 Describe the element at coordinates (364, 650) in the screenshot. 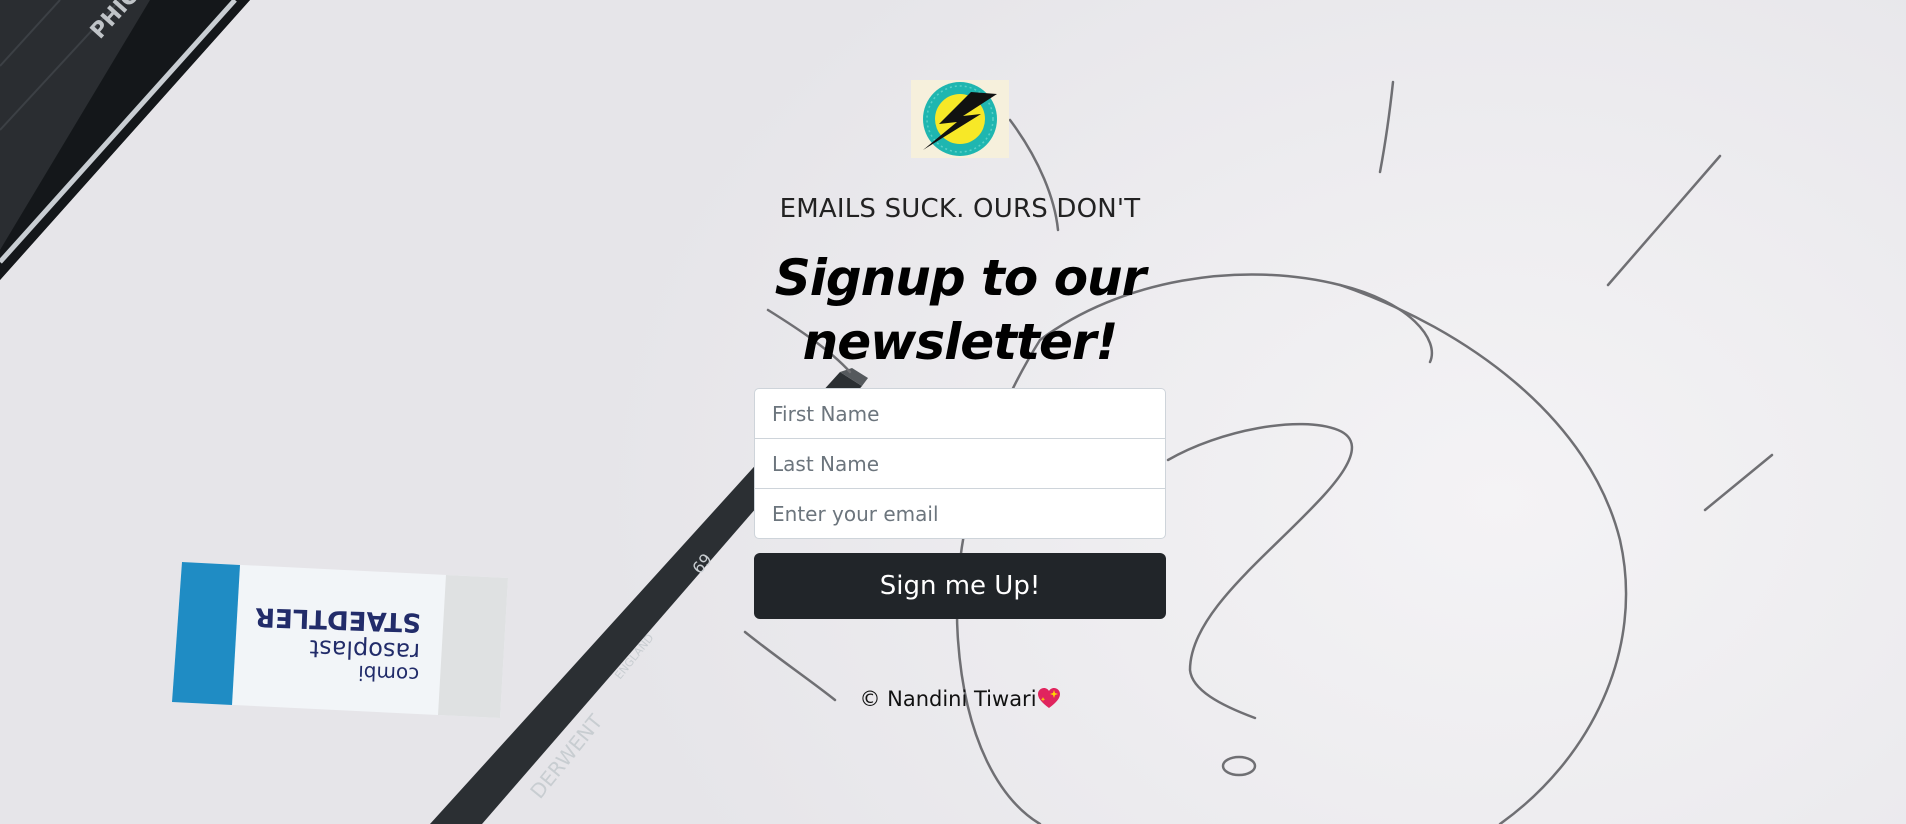

I see `svg-text: rasoplast` at that location.